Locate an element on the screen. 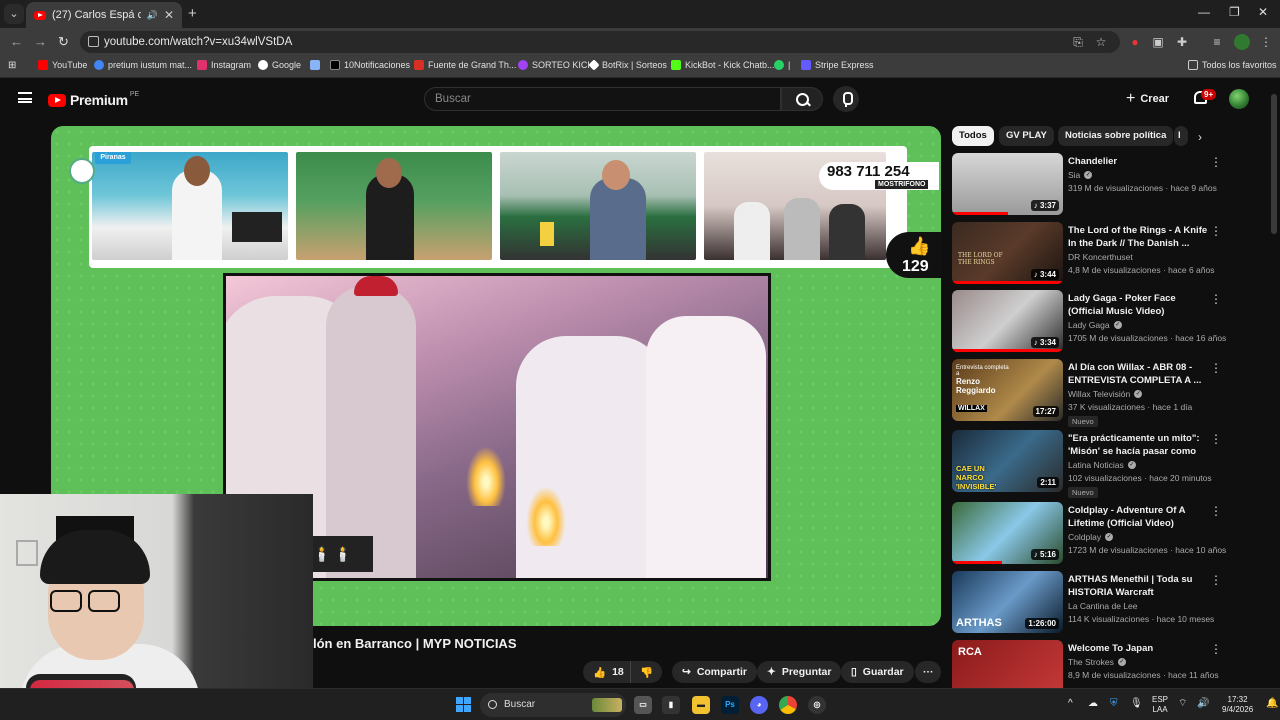  restore-icon: ❐ is located at coordinates (1234, 12).